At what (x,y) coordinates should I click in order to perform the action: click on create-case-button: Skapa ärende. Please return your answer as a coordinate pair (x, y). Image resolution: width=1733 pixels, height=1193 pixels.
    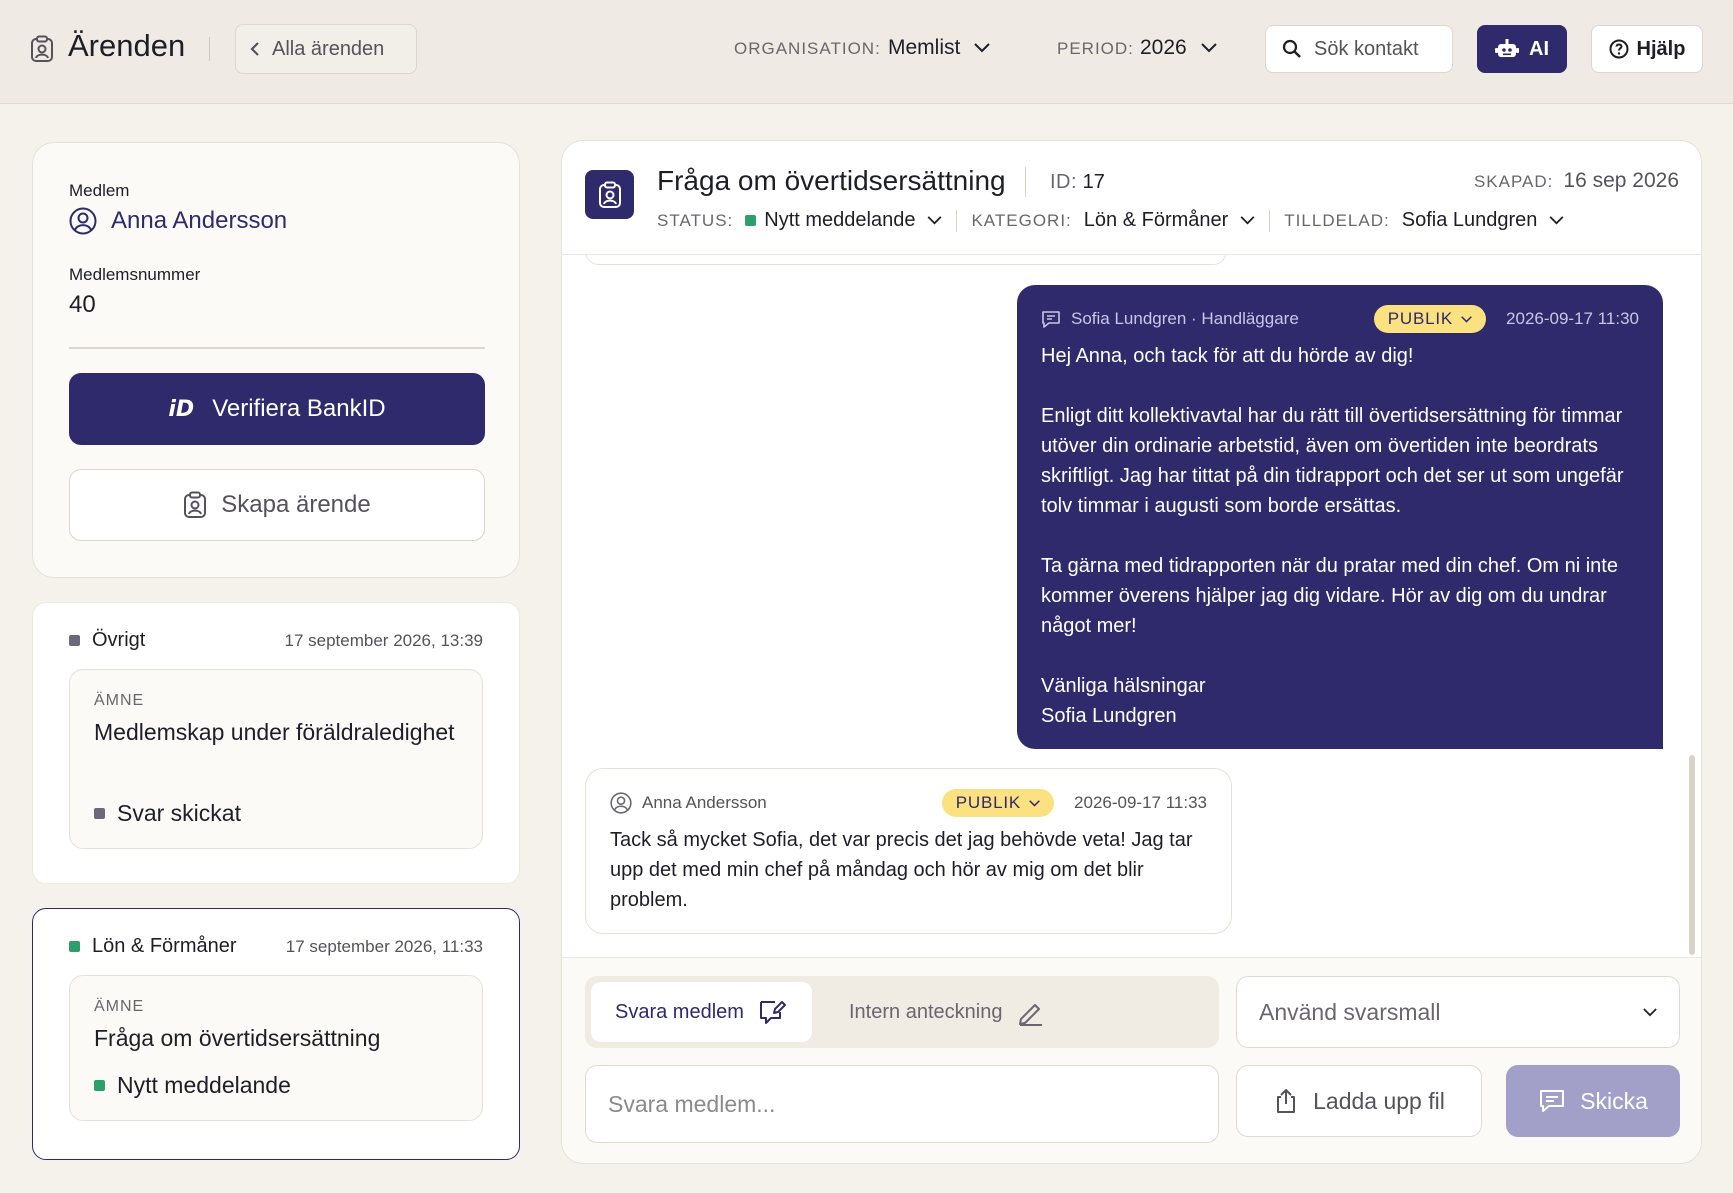
    Looking at the image, I should click on (277, 505).